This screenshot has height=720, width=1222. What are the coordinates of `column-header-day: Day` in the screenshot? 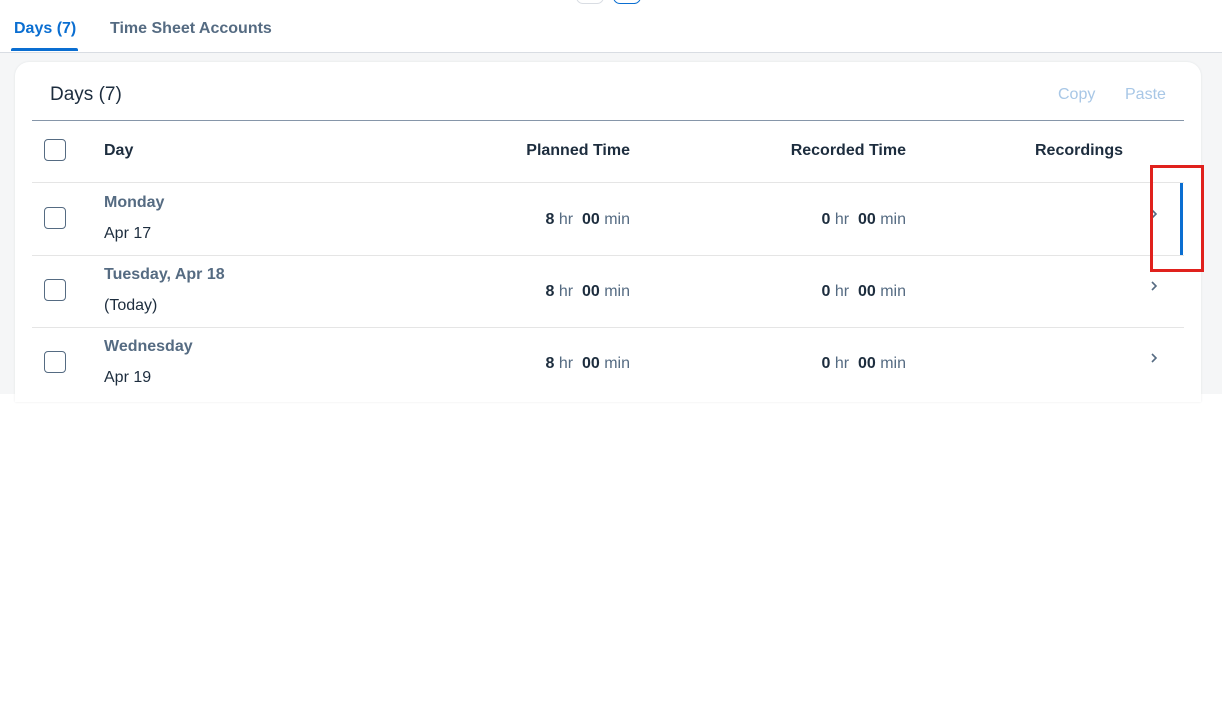 It's located at (119, 150).